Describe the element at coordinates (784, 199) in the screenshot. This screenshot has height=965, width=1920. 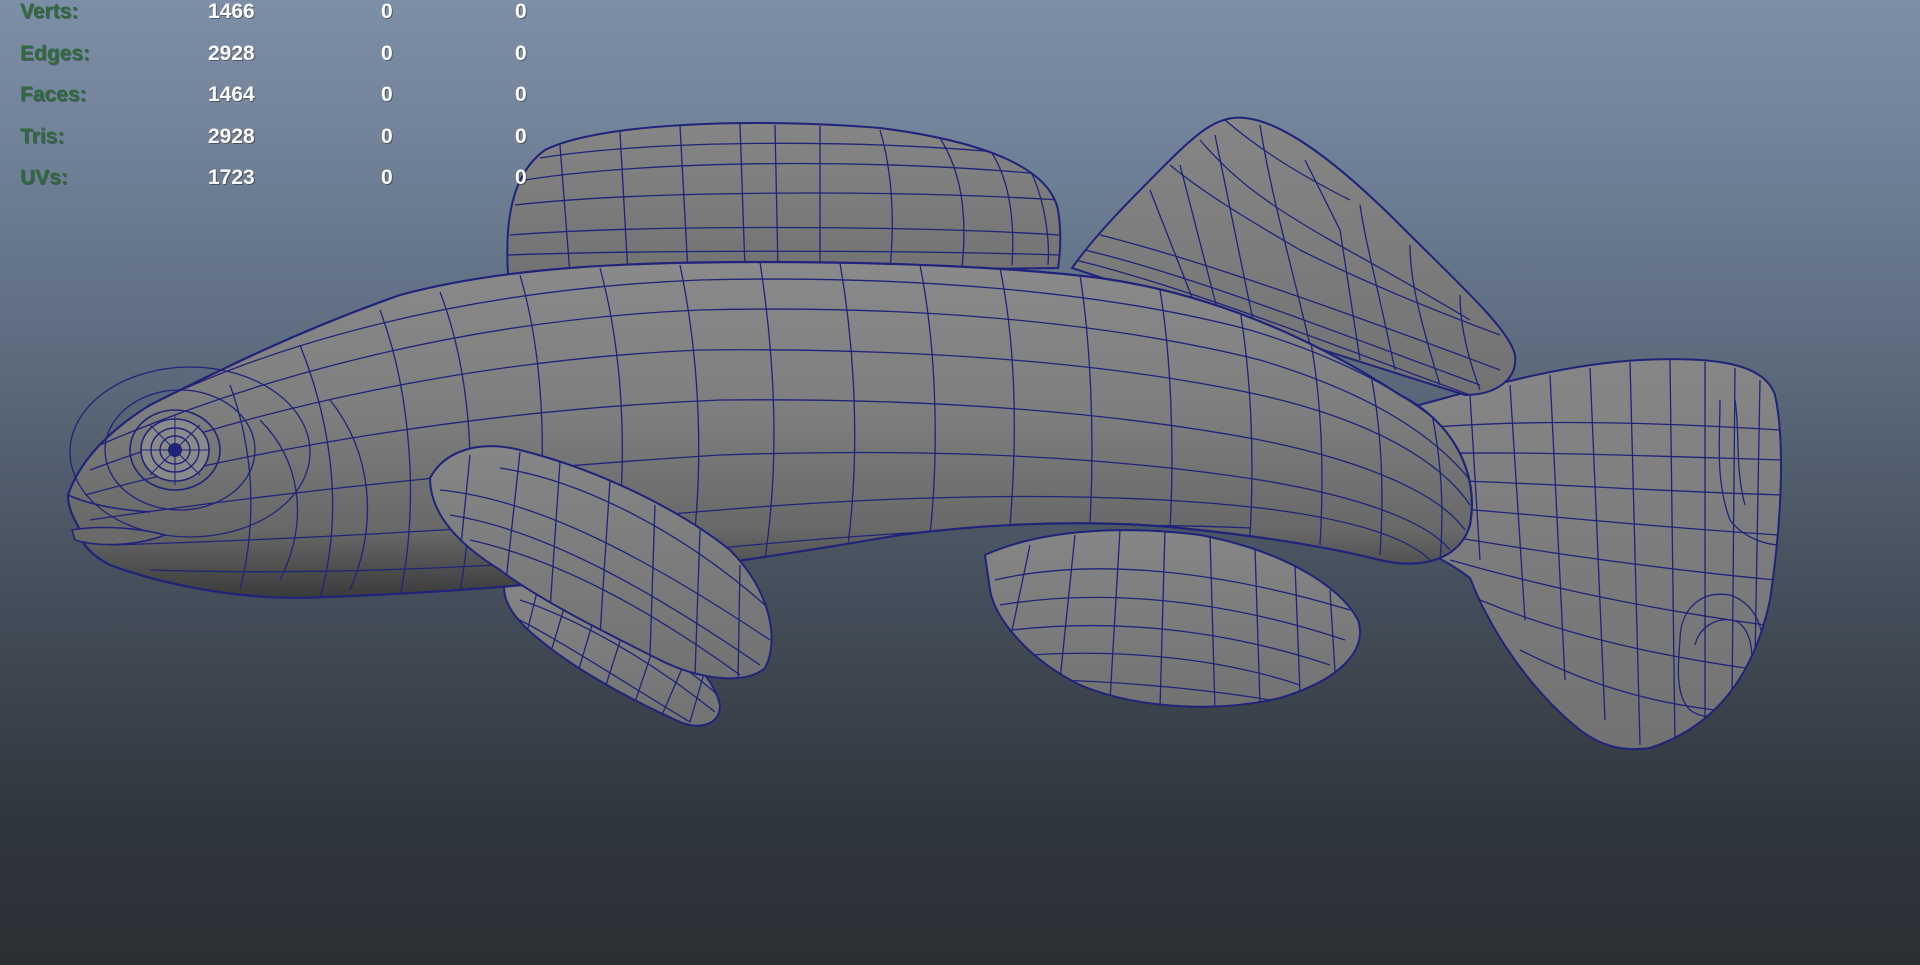
I see `dorsal-fin-front` at that location.